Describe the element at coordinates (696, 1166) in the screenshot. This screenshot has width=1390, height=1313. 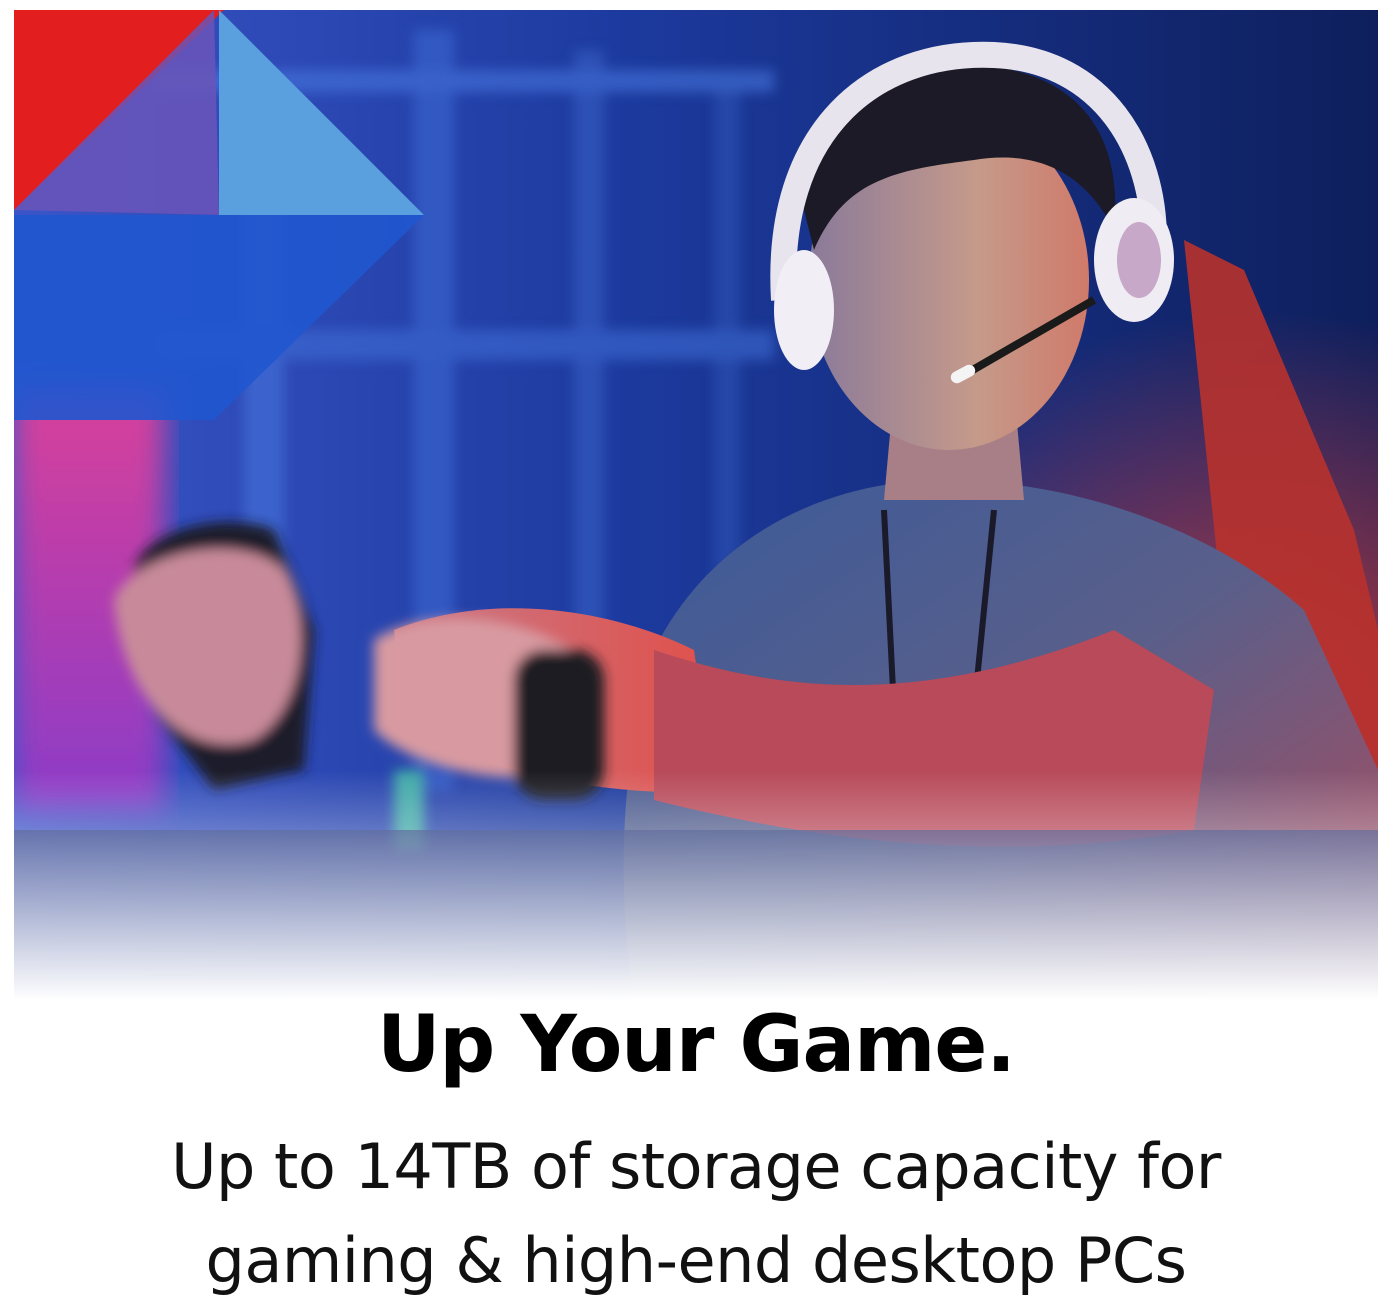
I see `subheadline-line-1: Up to 14TB of storage capacity for` at that location.